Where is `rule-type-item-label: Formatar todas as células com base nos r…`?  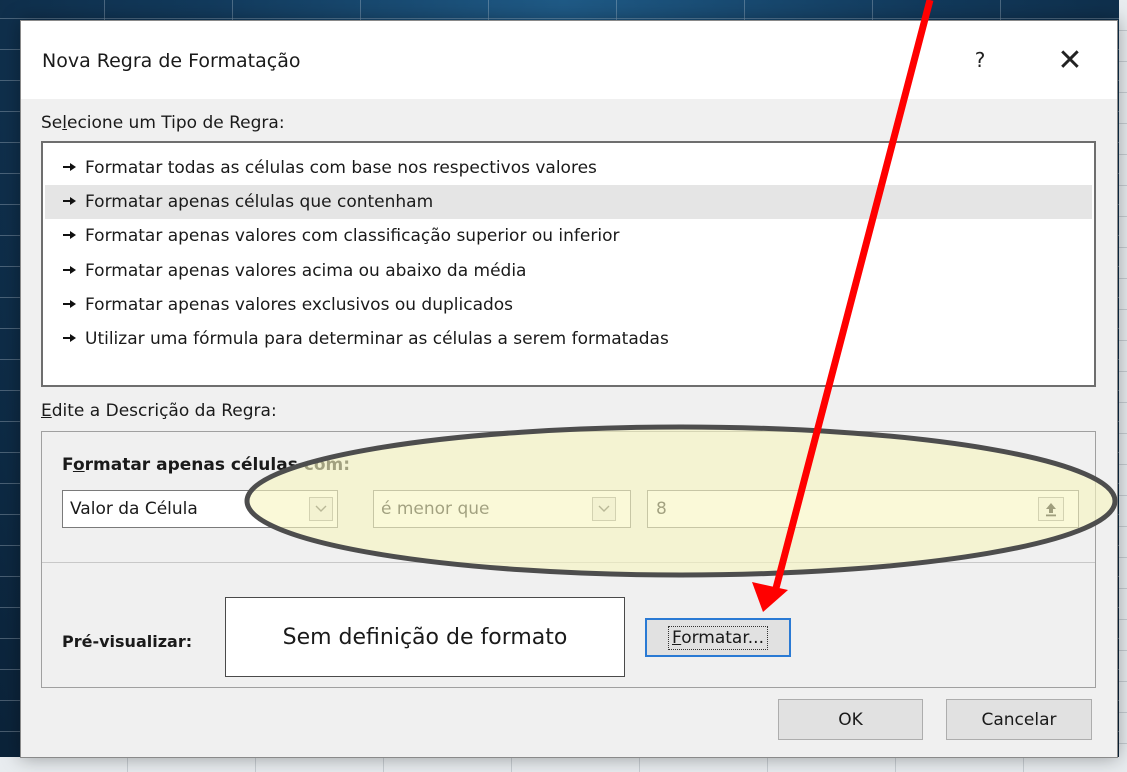
rule-type-item-label: Formatar todas as células com base nos r… is located at coordinates (341, 168).